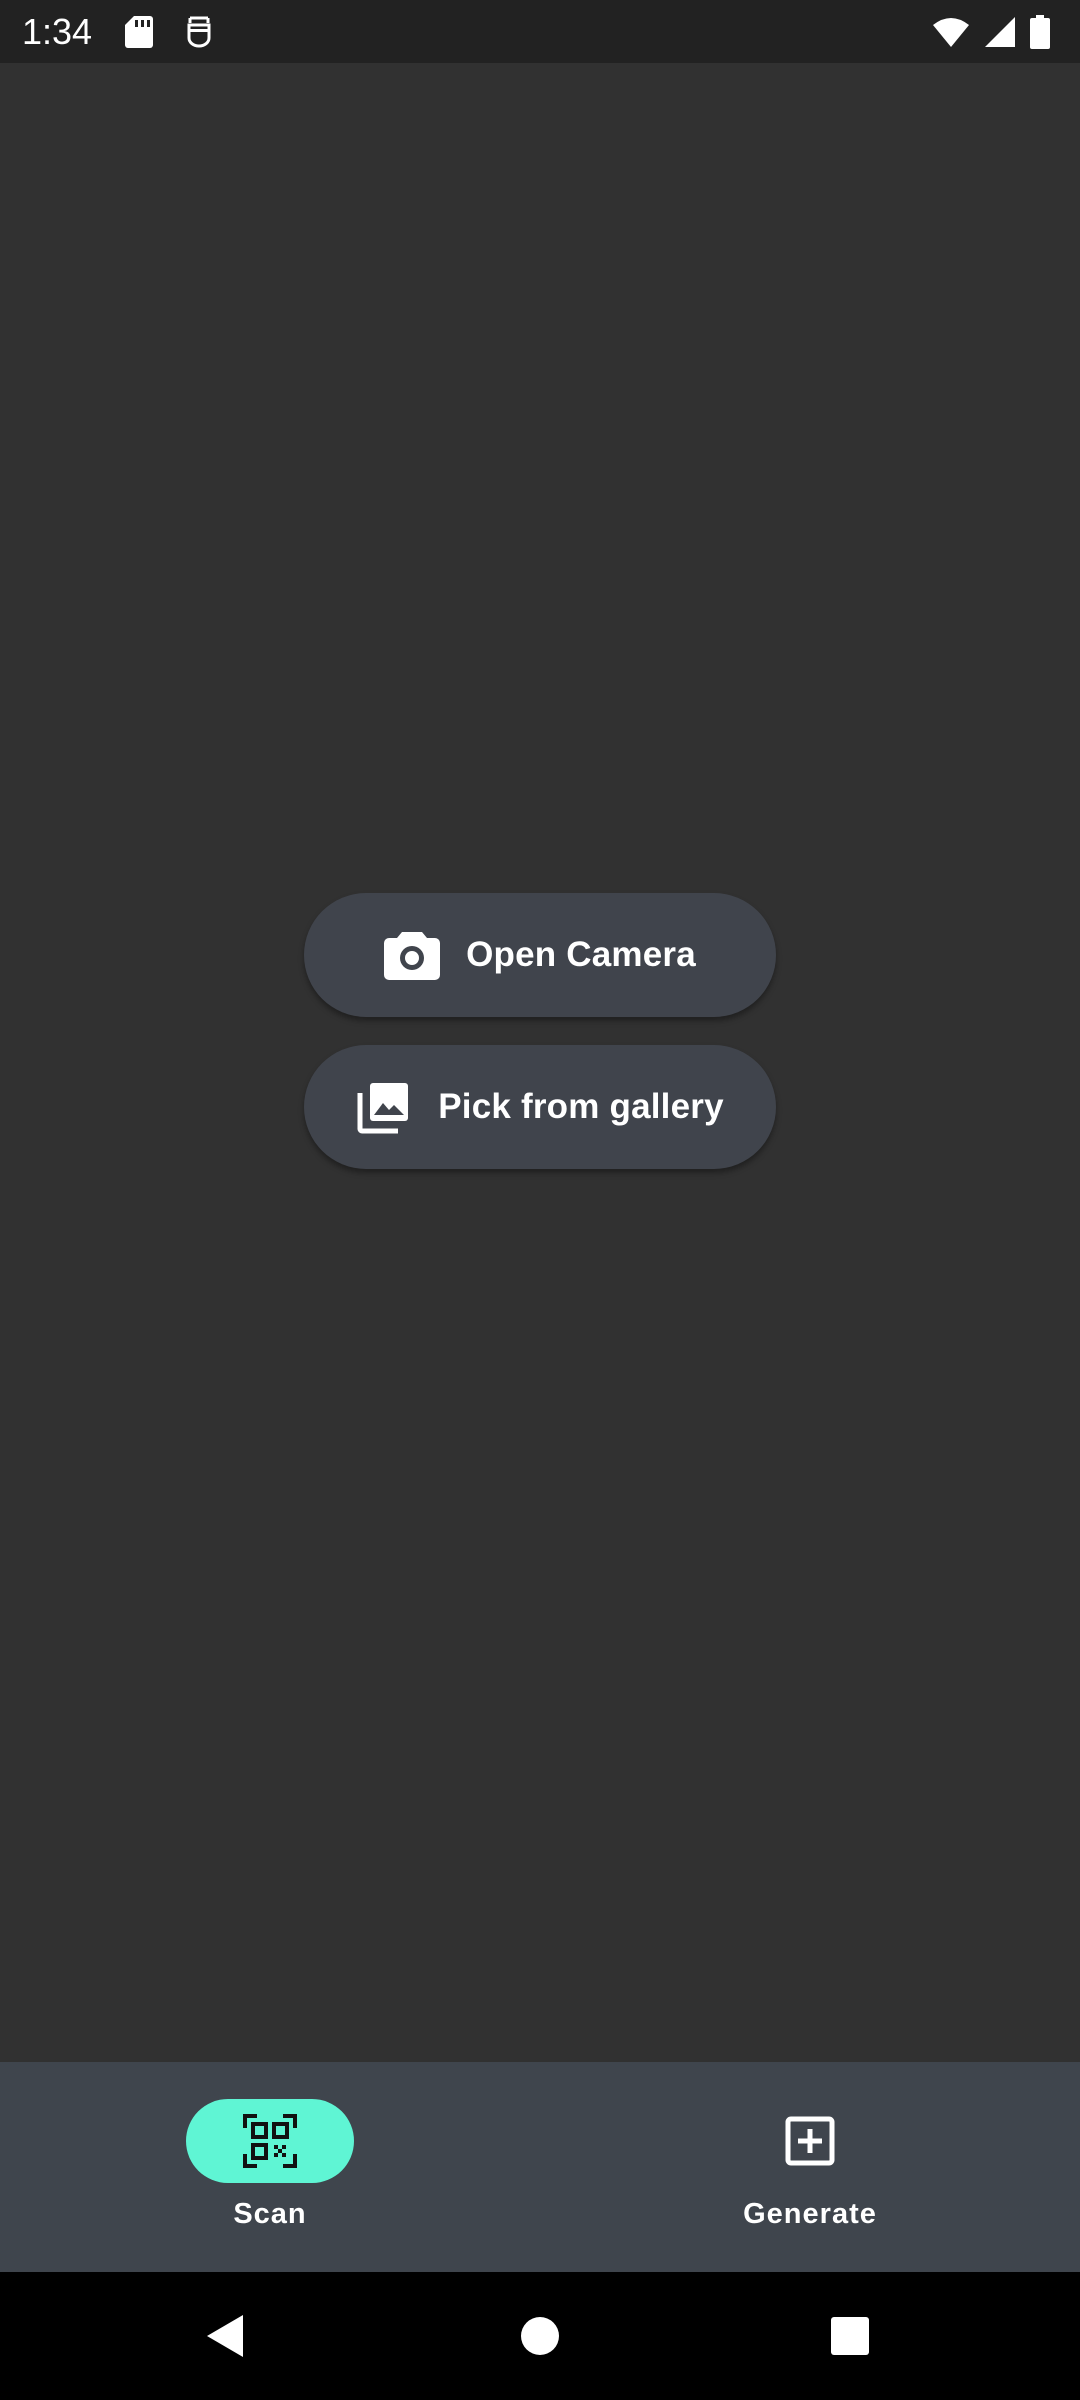  Describe the element at coordinates (1040, 32) in the screenshot. I see `battery-icon` at that location.